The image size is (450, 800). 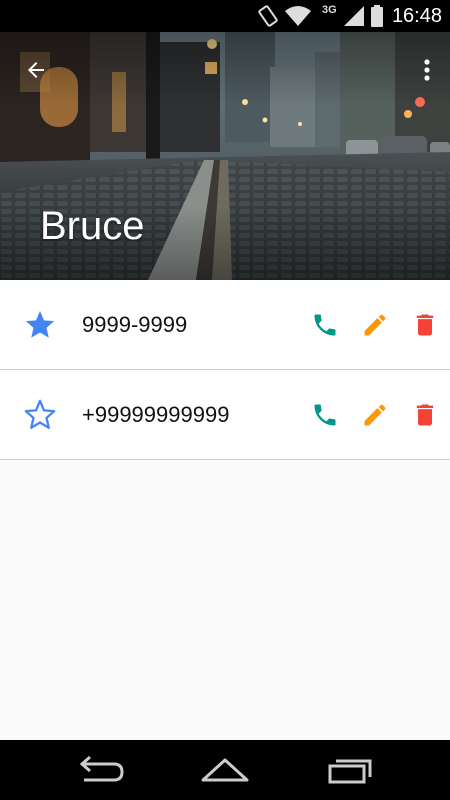 I want to click on overflow-menu-button, so click(x=427, y=70).